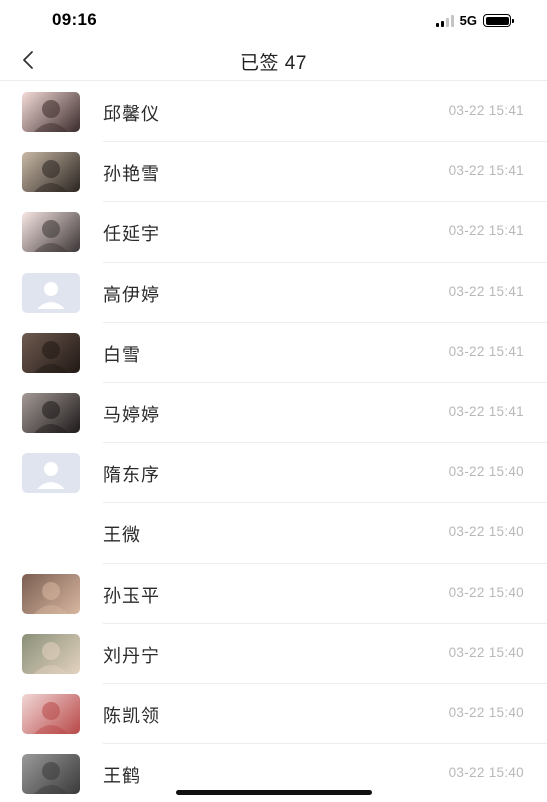 This screenshot has width=547, height=802. I want to click on list-item: 王微 03-22 15:40, so click(273, 533).